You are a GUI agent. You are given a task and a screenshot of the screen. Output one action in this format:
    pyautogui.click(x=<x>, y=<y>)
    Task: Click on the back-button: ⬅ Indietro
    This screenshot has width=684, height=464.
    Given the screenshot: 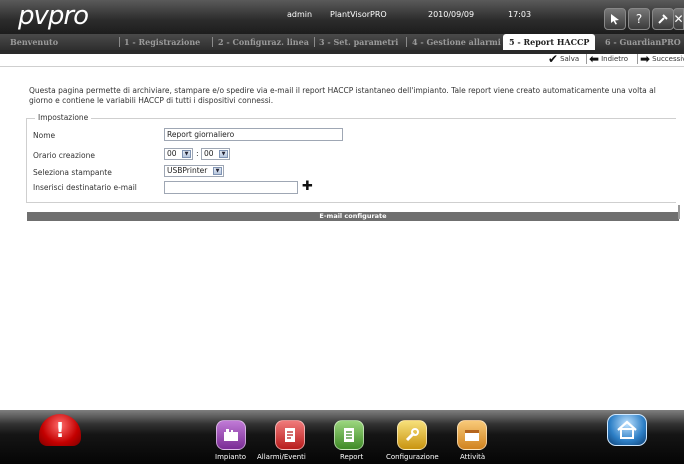 What is the action you would take?
    pyautogui.click(x=609, y=59)
    